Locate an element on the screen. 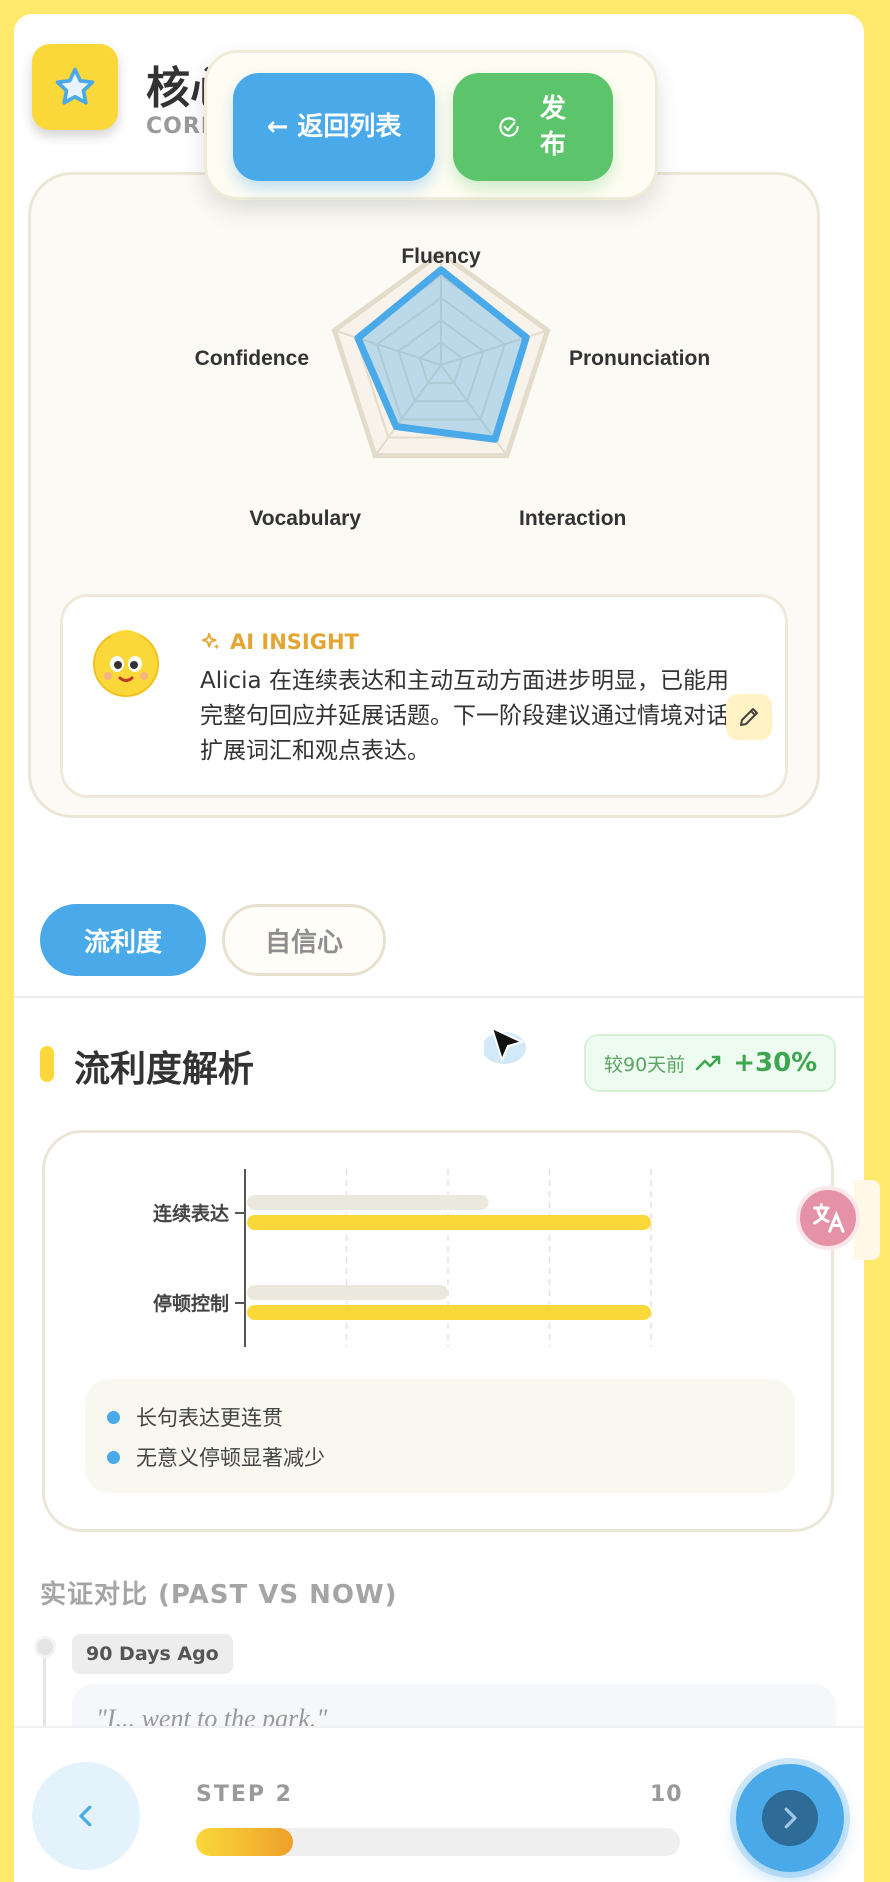 This screenshot has height=1882, width=890. notes-box: 长句表达更连贯 无意义停顿显著减少 is located at coordinates (440, 1436).